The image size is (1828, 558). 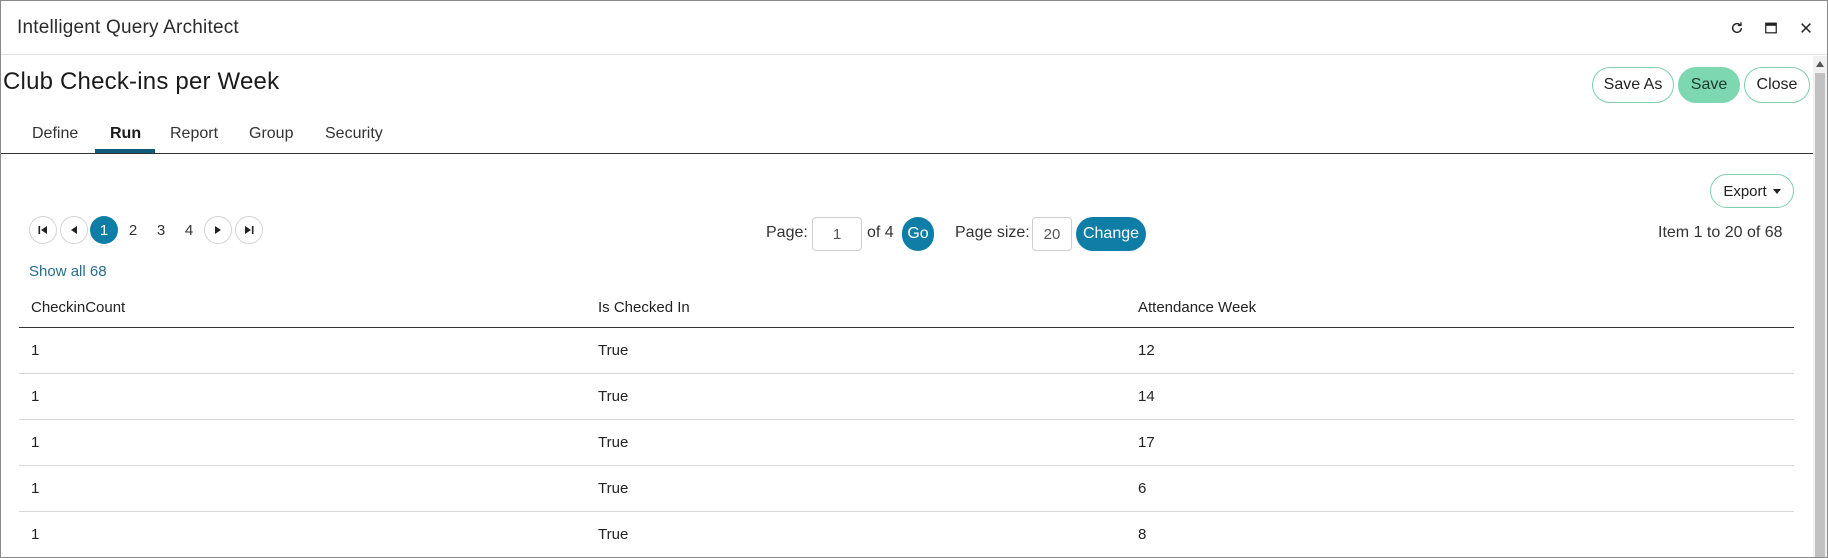 I want to click on item-range-label: Item 1 to 20 of 68, so click(x=1720, y=232).